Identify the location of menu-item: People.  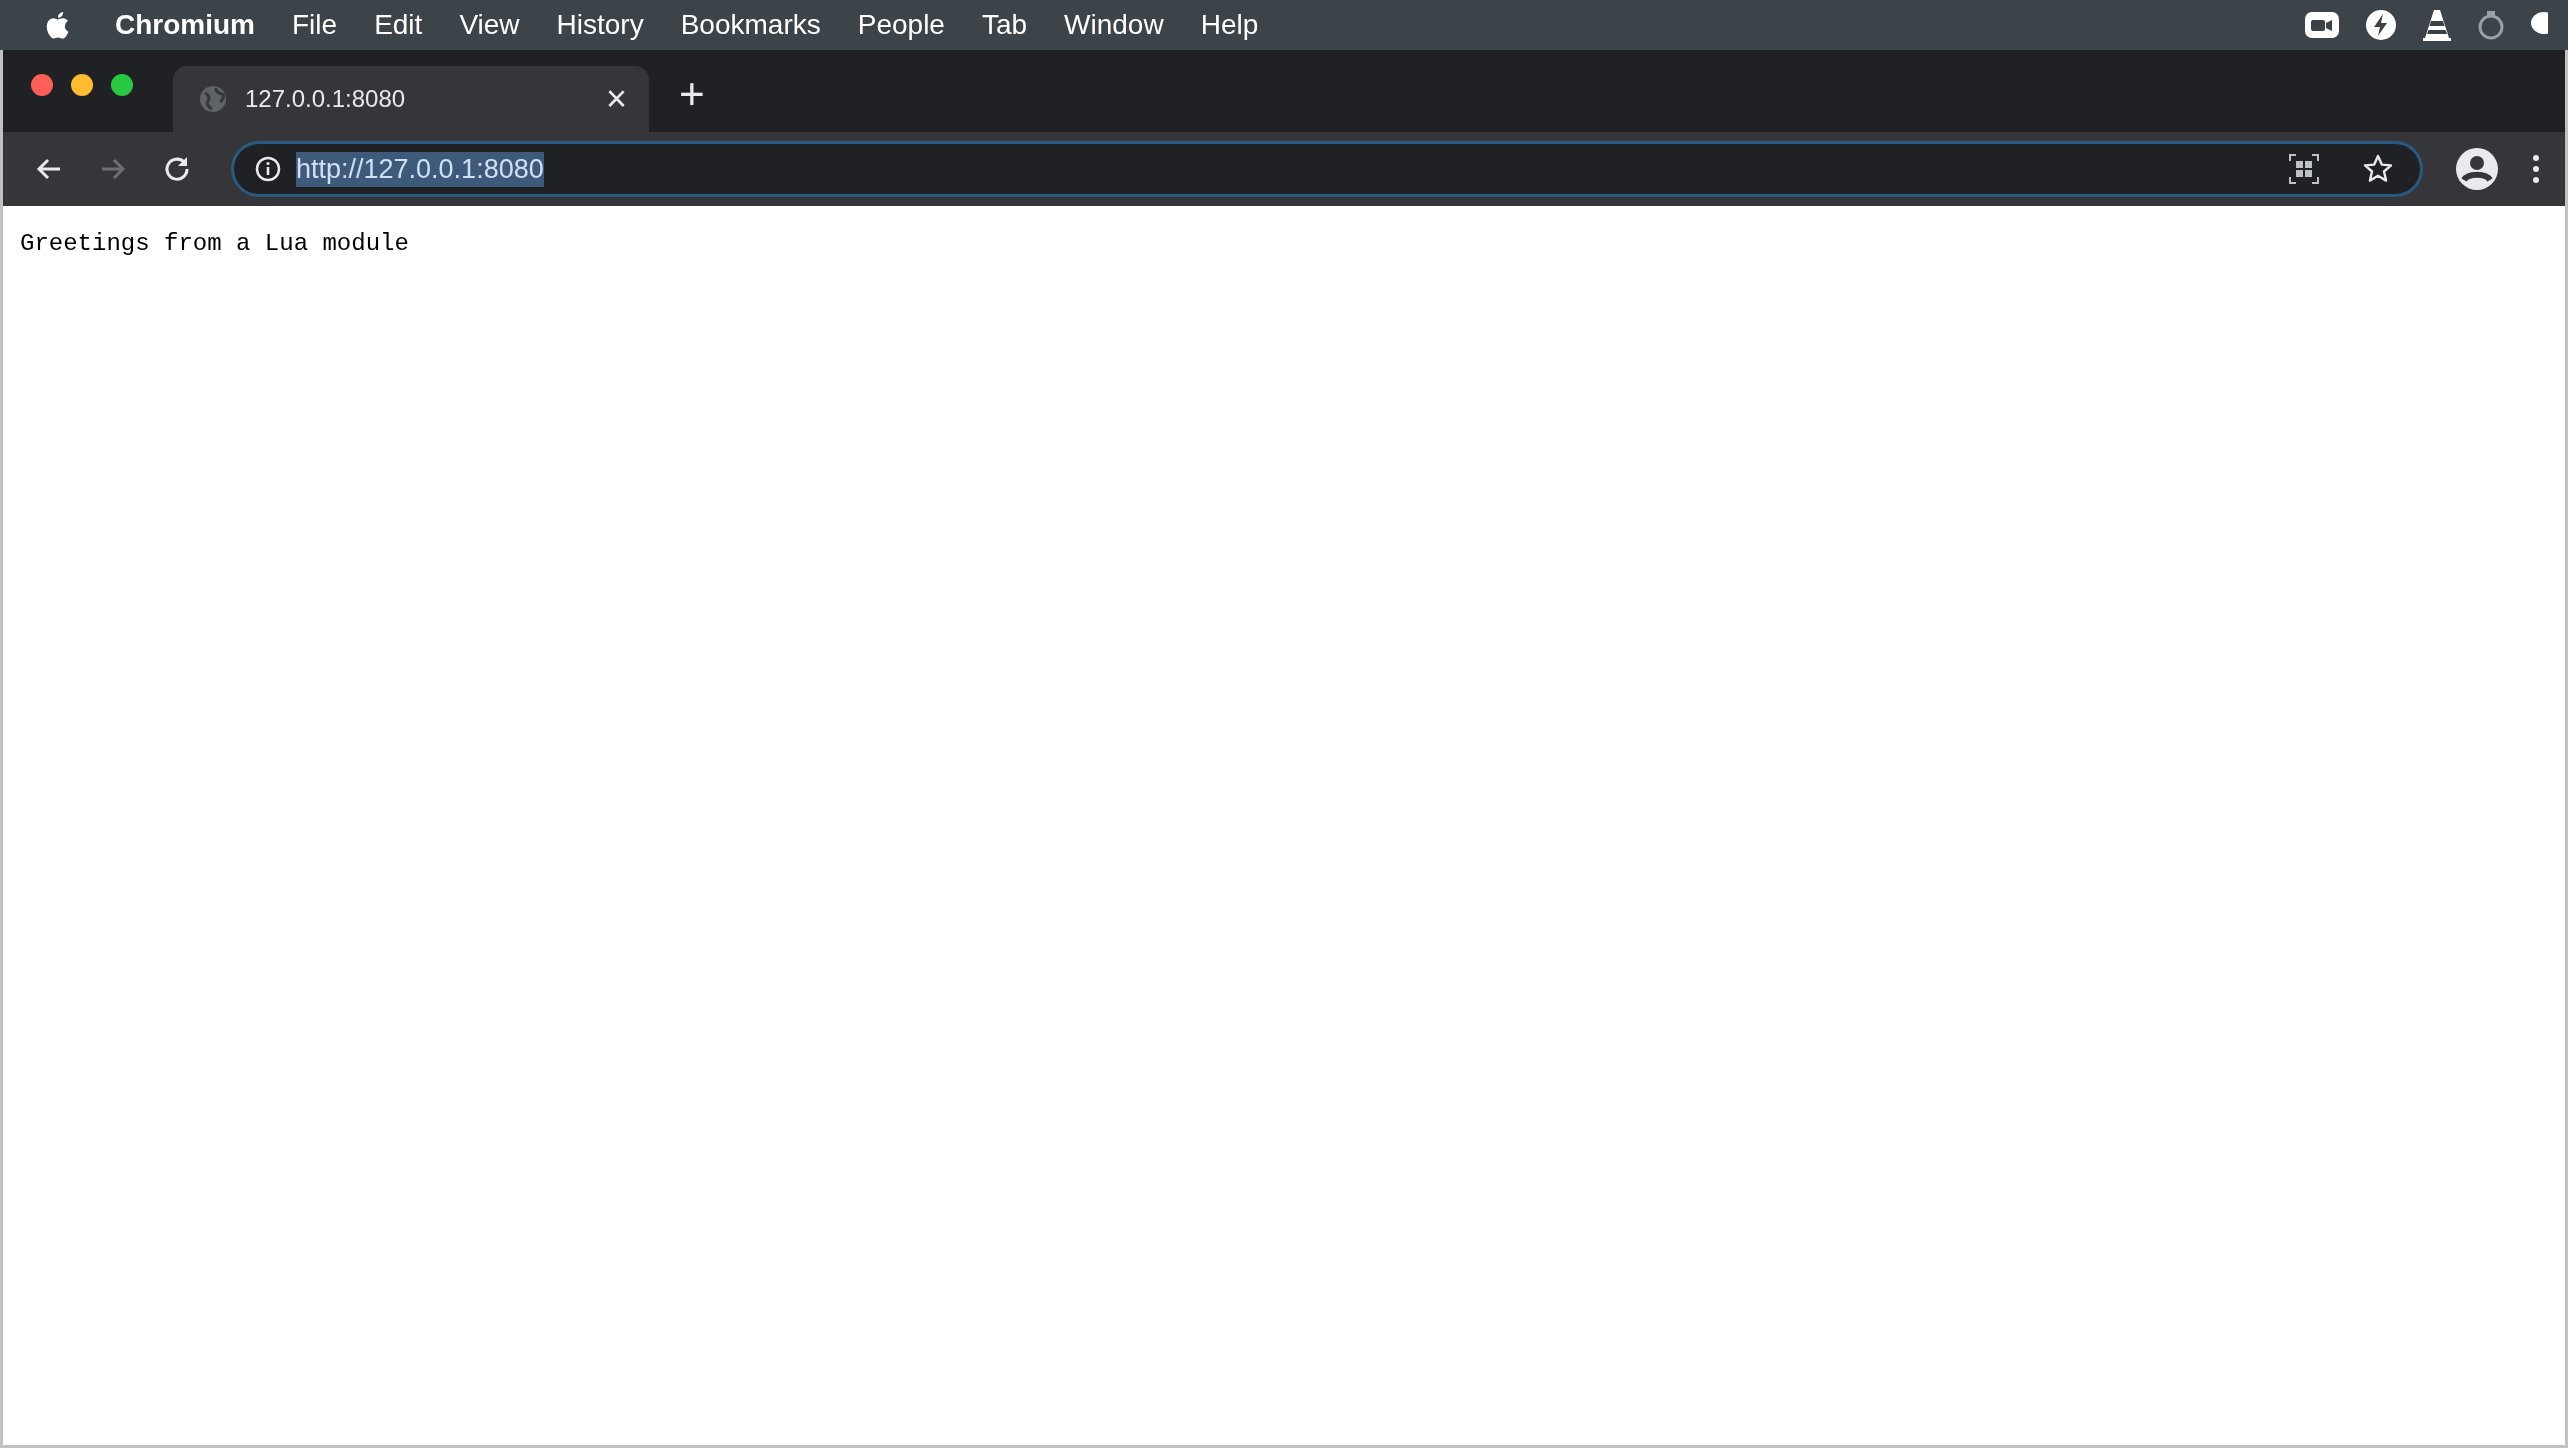
(901, 25).